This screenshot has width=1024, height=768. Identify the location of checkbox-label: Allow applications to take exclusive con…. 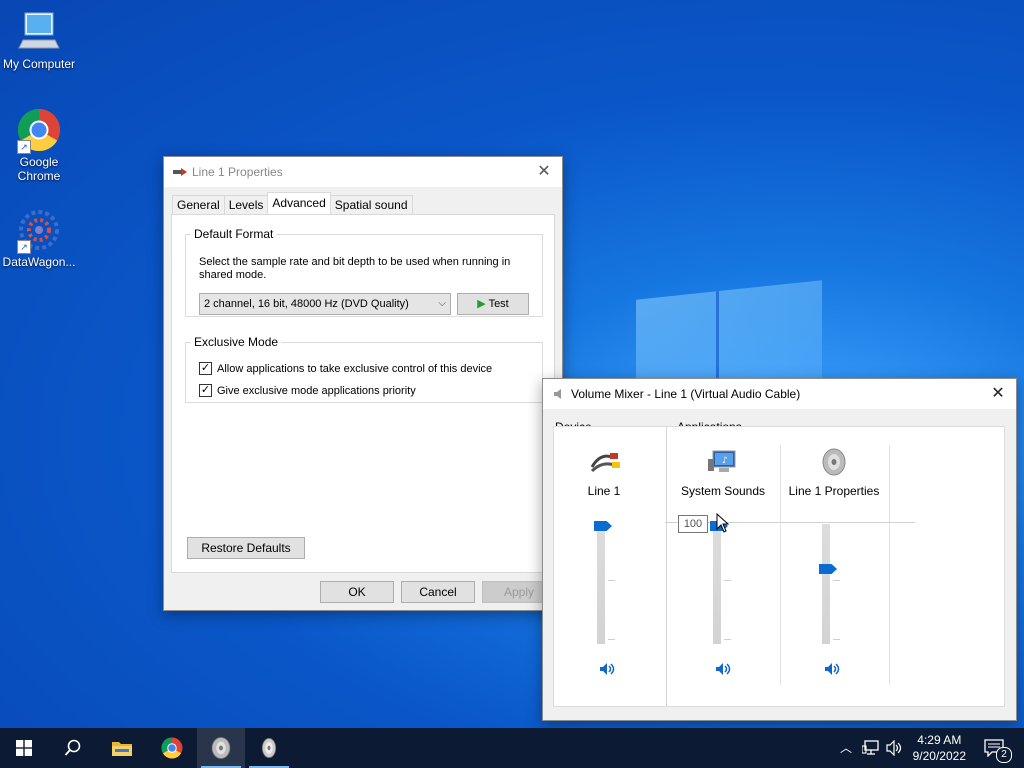
(355, 368).